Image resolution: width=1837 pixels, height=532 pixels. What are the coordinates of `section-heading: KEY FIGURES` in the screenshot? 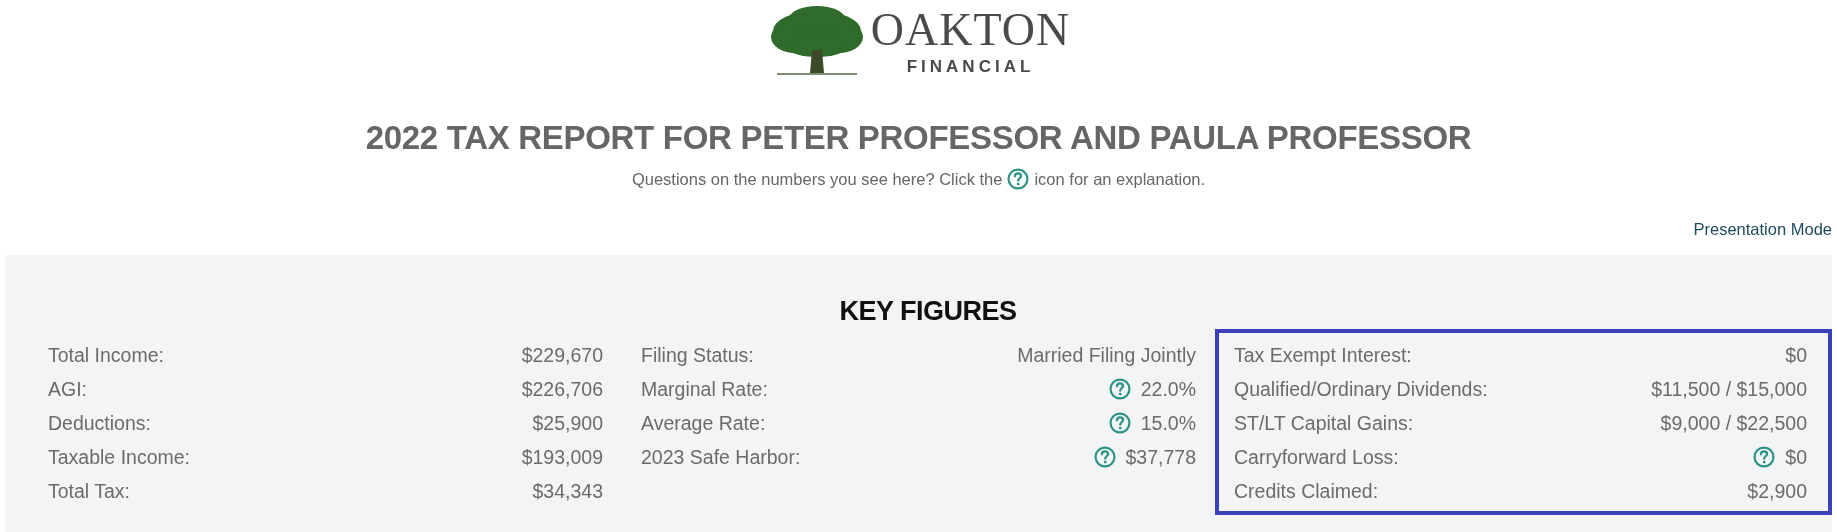 It's located at (928, 311).